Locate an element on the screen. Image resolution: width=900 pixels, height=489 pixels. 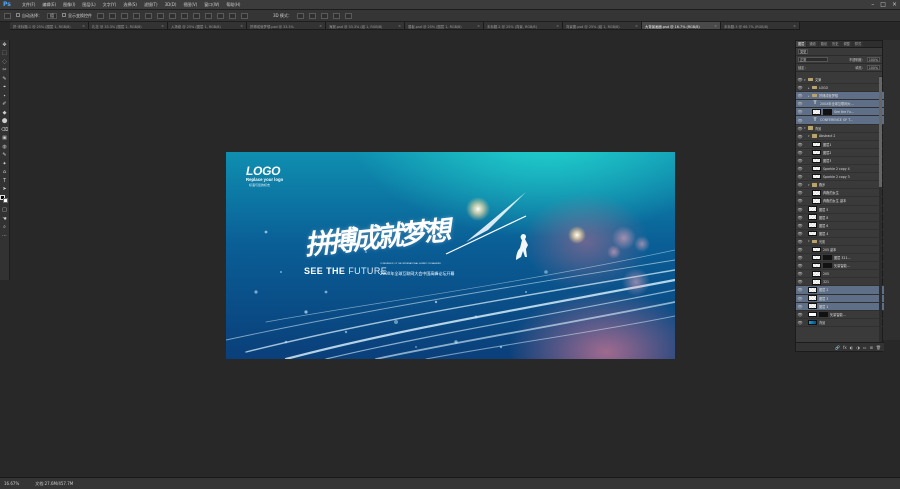
tool-icon: □ is located at coordinates (4, 210).